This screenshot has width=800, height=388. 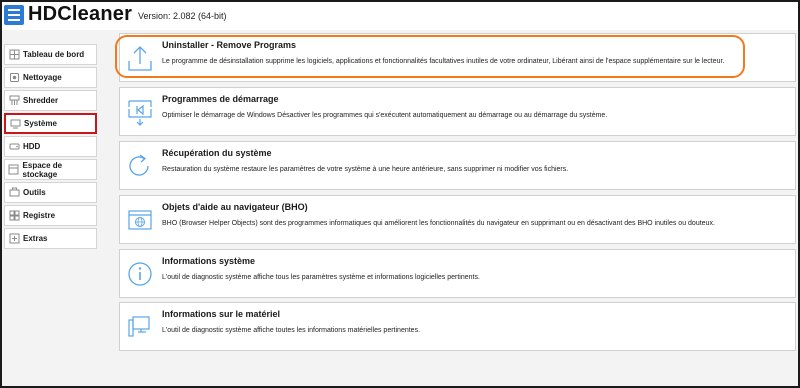 What do you see at coordinates (221, 314) in the screenshot?
I see `card-title: Informations sur le matériel` at bounding box center [221, 314].